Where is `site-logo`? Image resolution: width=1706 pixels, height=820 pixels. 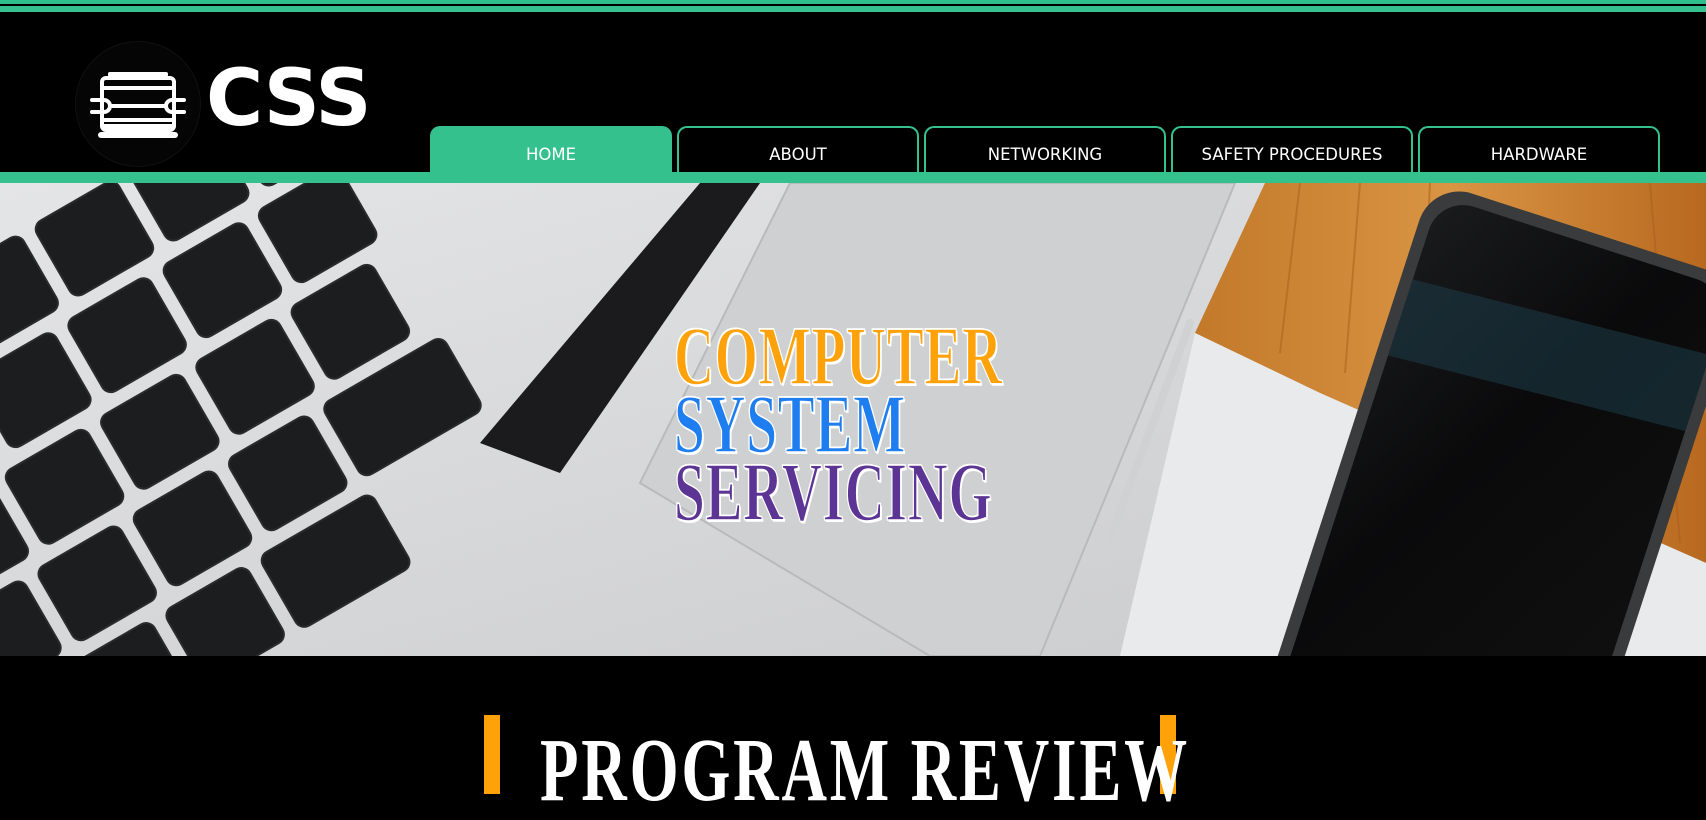 site-logo is located at coordinates (138, 104).